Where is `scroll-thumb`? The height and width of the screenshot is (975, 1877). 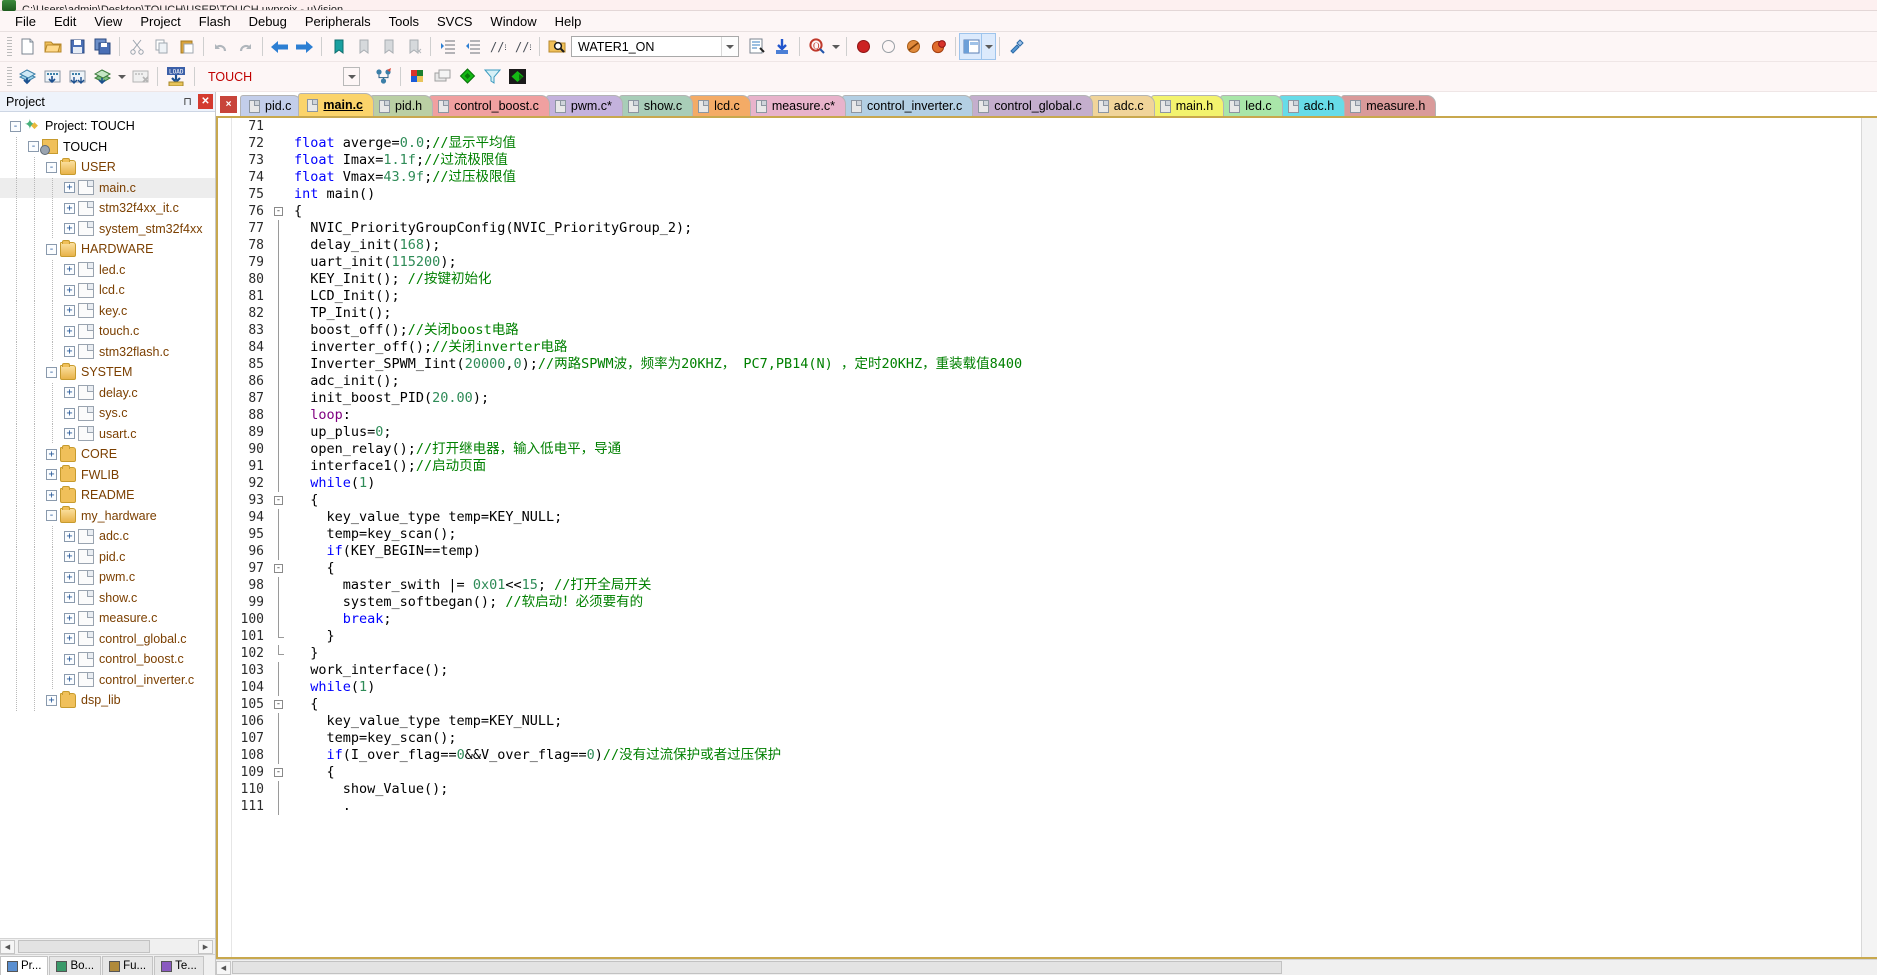
scroll-thumb is located at coordinates (84, 946).